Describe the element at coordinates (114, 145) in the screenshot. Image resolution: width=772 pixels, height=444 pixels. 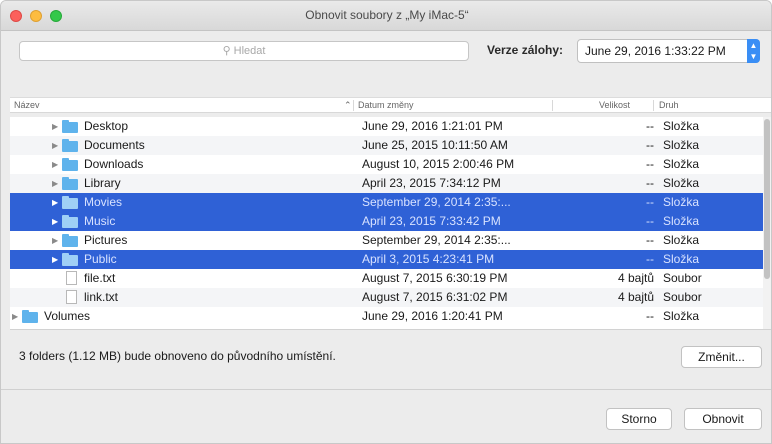
I see `row-name: Documents` at that location.